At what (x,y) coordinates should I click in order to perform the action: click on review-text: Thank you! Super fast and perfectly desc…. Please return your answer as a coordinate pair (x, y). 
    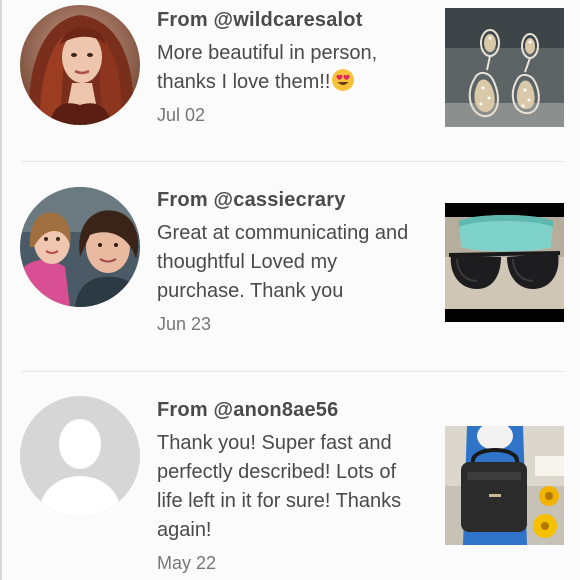
    Looking at the image, I should click on (279, 486).